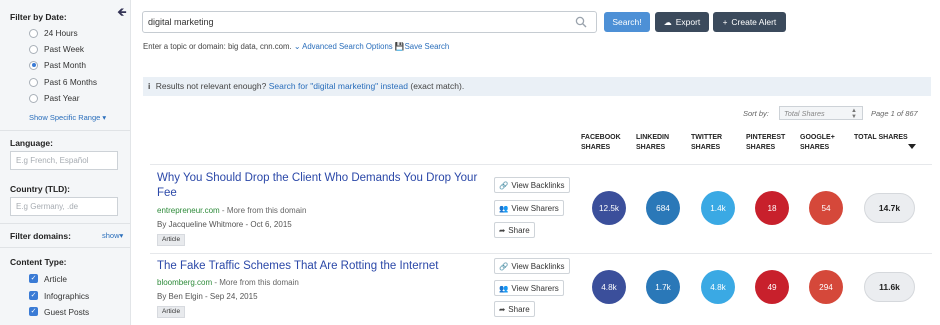  What do you see at coordinates (437, 86) in the screenshot?
I see `notice-suffix: (exact match).` at bounding box center [437, 86].